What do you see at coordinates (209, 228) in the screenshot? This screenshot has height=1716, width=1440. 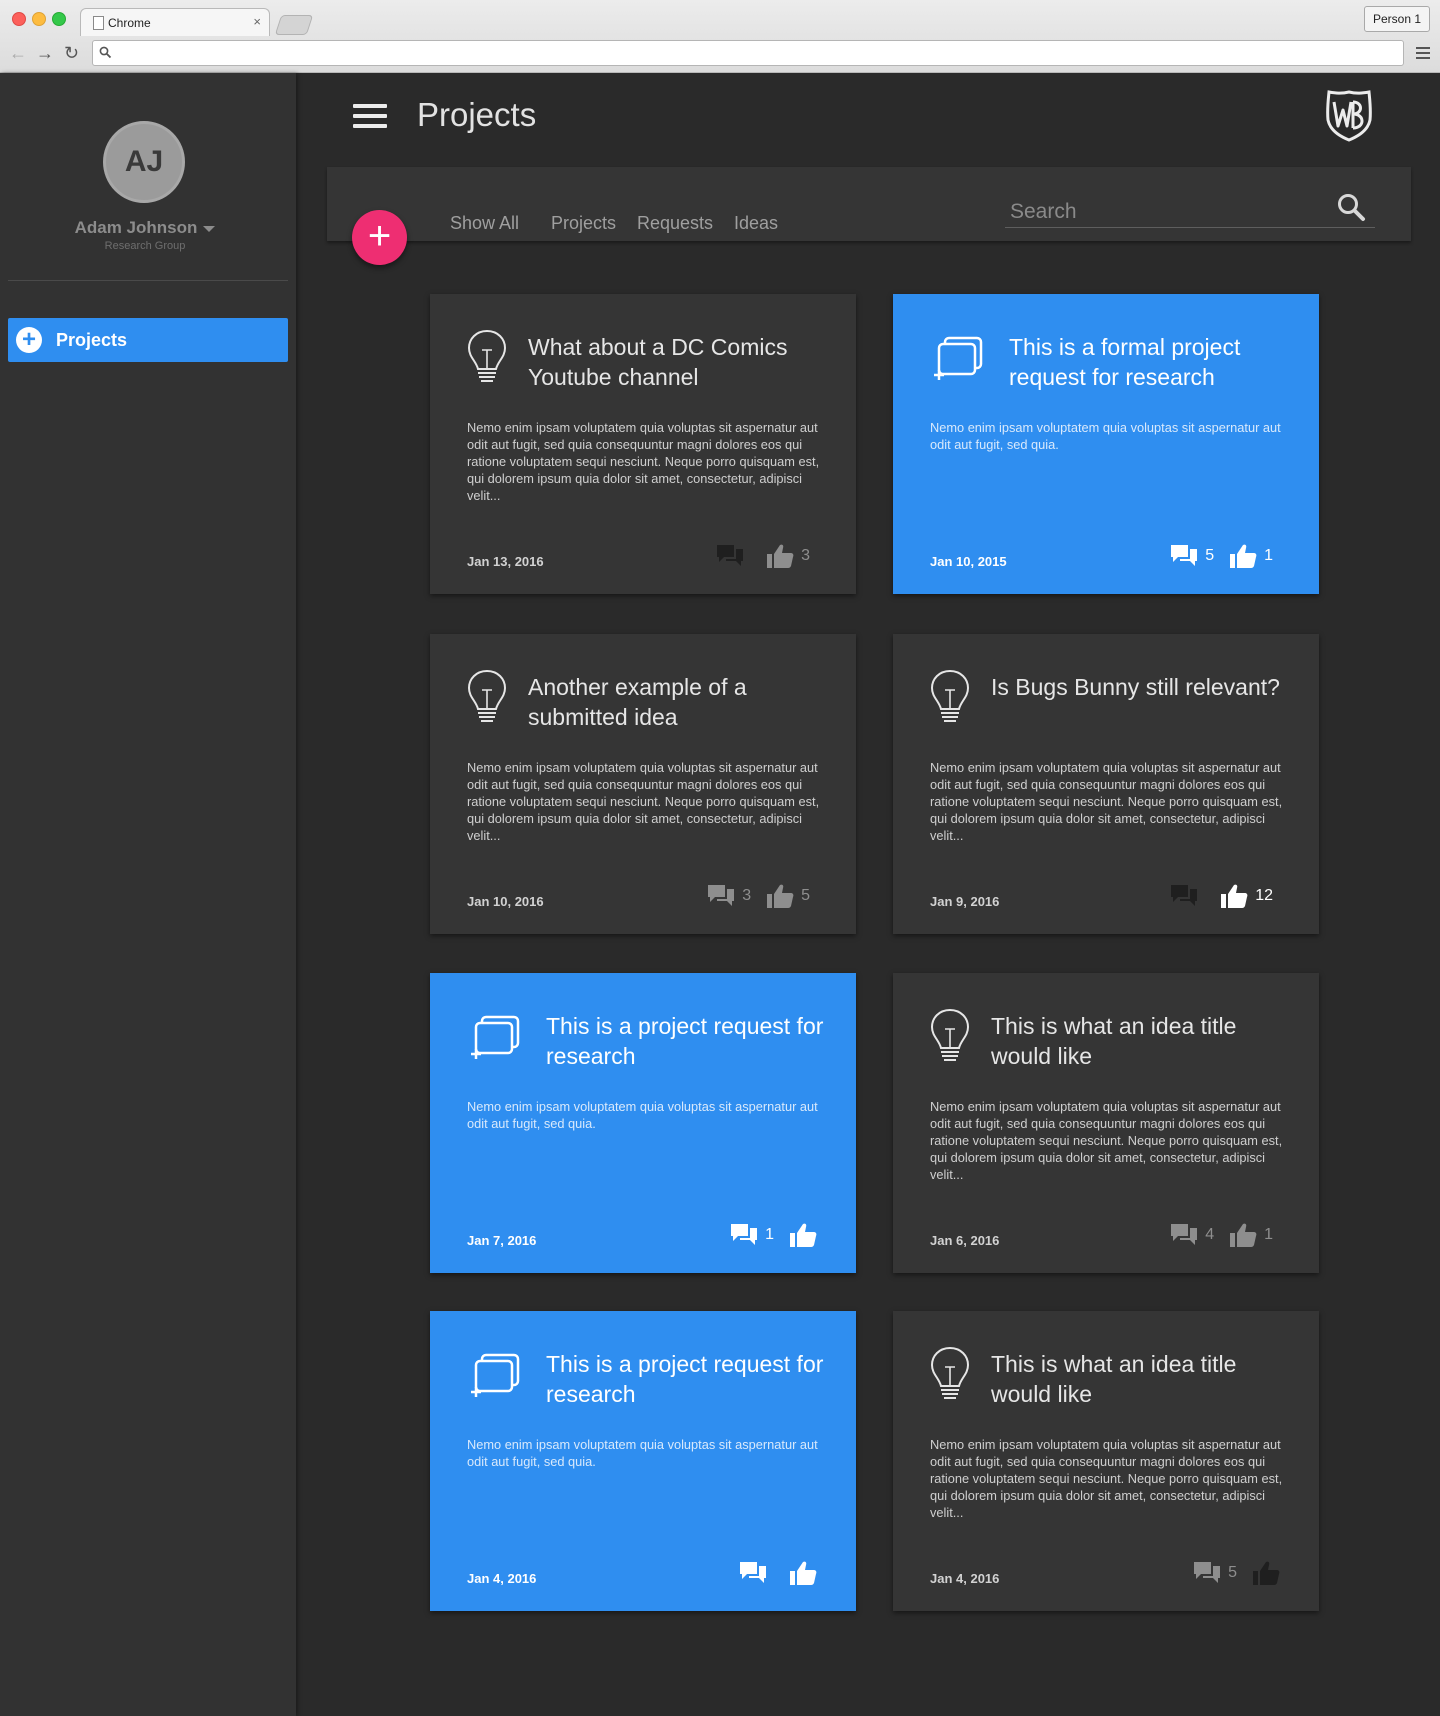 I see `caret-down-icon` at bounding box center [209, 228].